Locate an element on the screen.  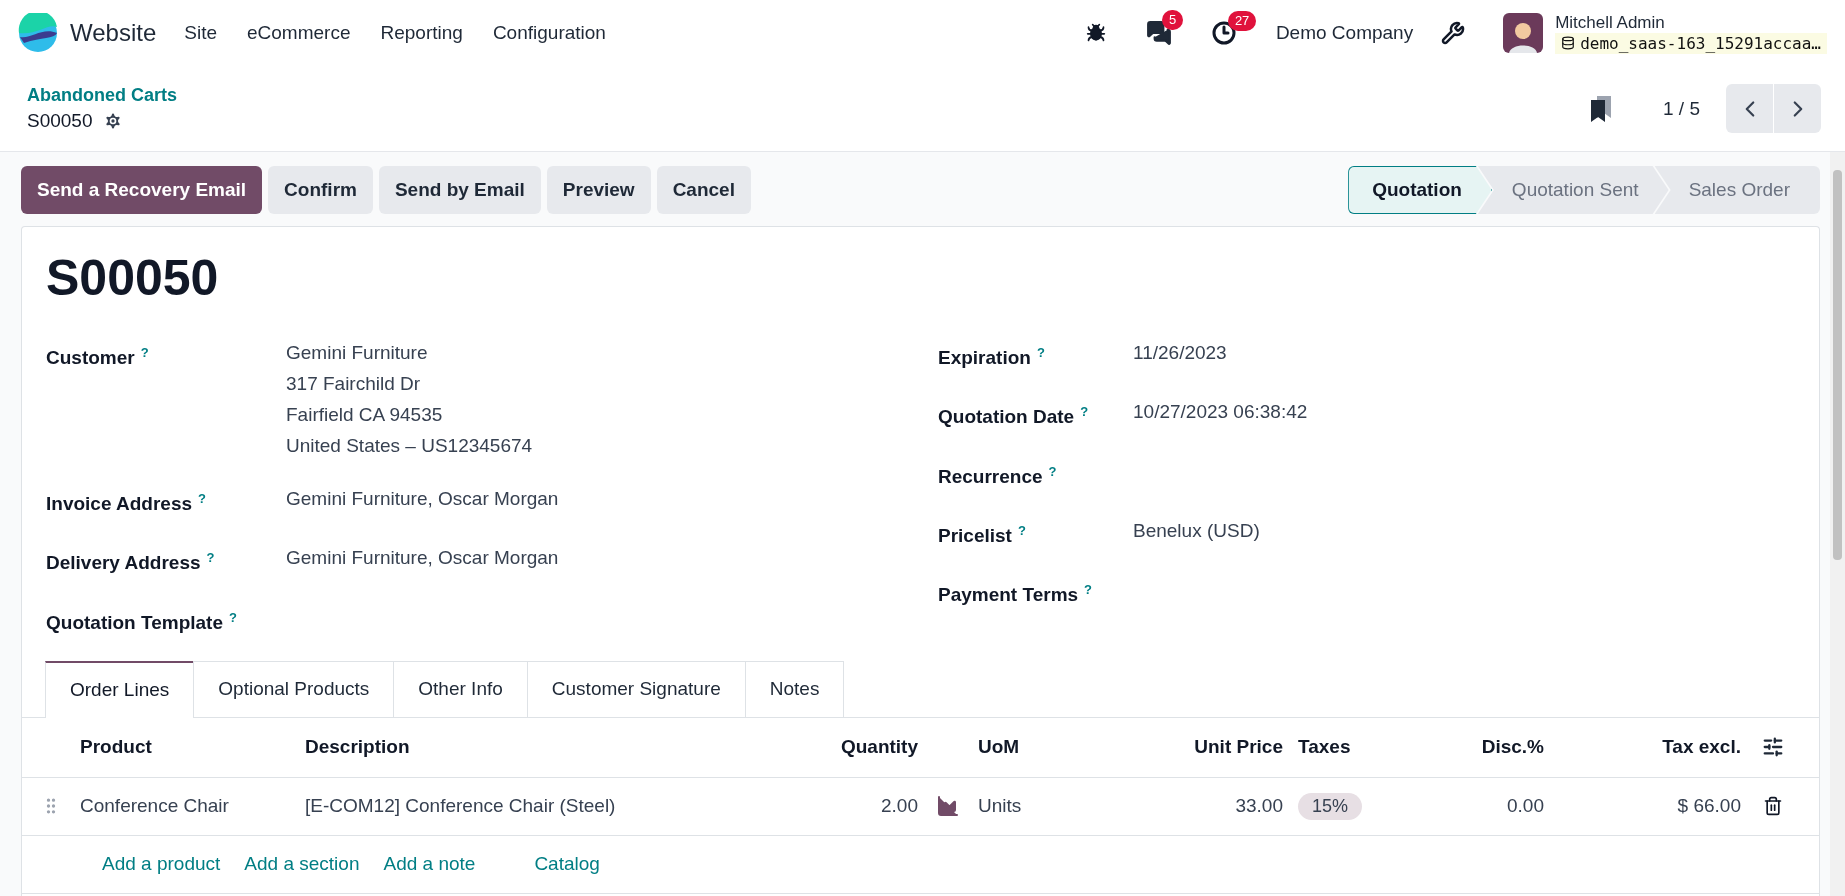
record-title: S00050 is located at coordinates (133, 278).